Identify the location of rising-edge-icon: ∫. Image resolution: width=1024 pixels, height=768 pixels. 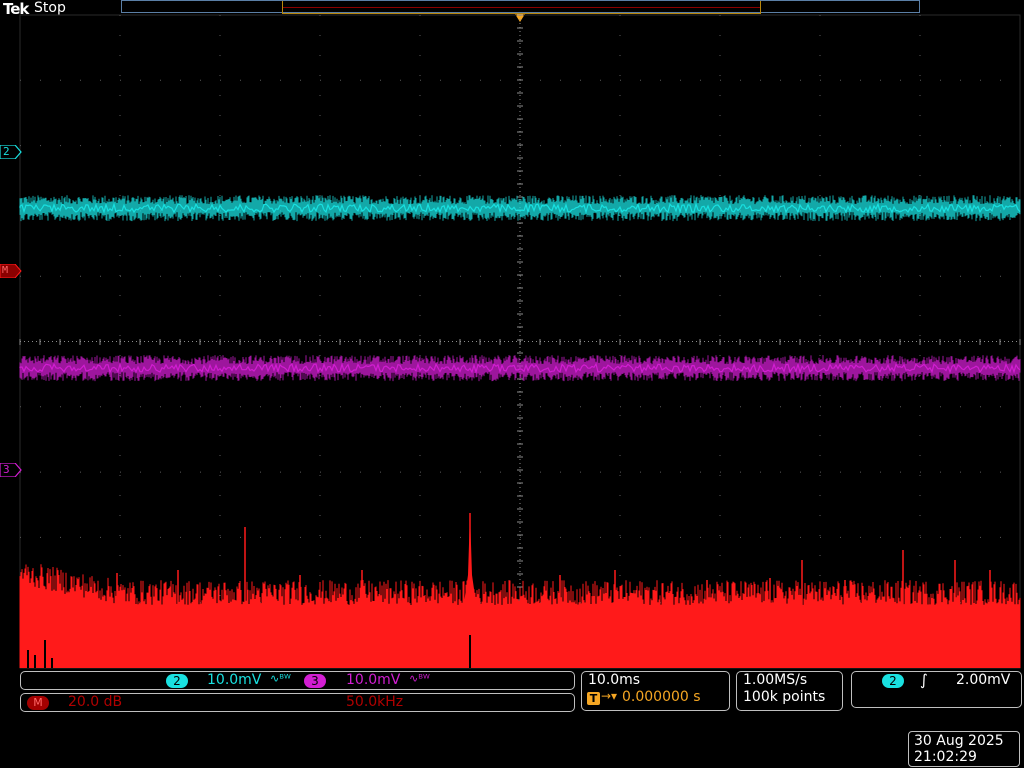
(924, 680).